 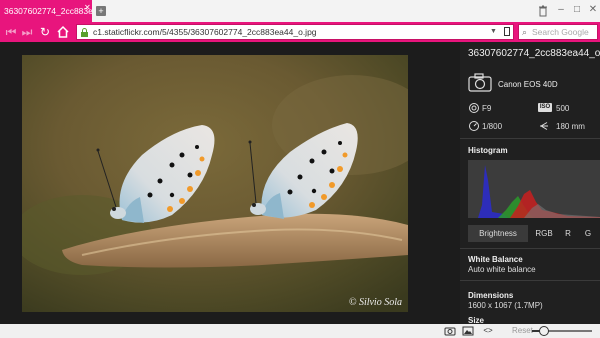 I want to click on tab-title: 36307602774_2cc883ea44_o, so click(x=48, y=11).